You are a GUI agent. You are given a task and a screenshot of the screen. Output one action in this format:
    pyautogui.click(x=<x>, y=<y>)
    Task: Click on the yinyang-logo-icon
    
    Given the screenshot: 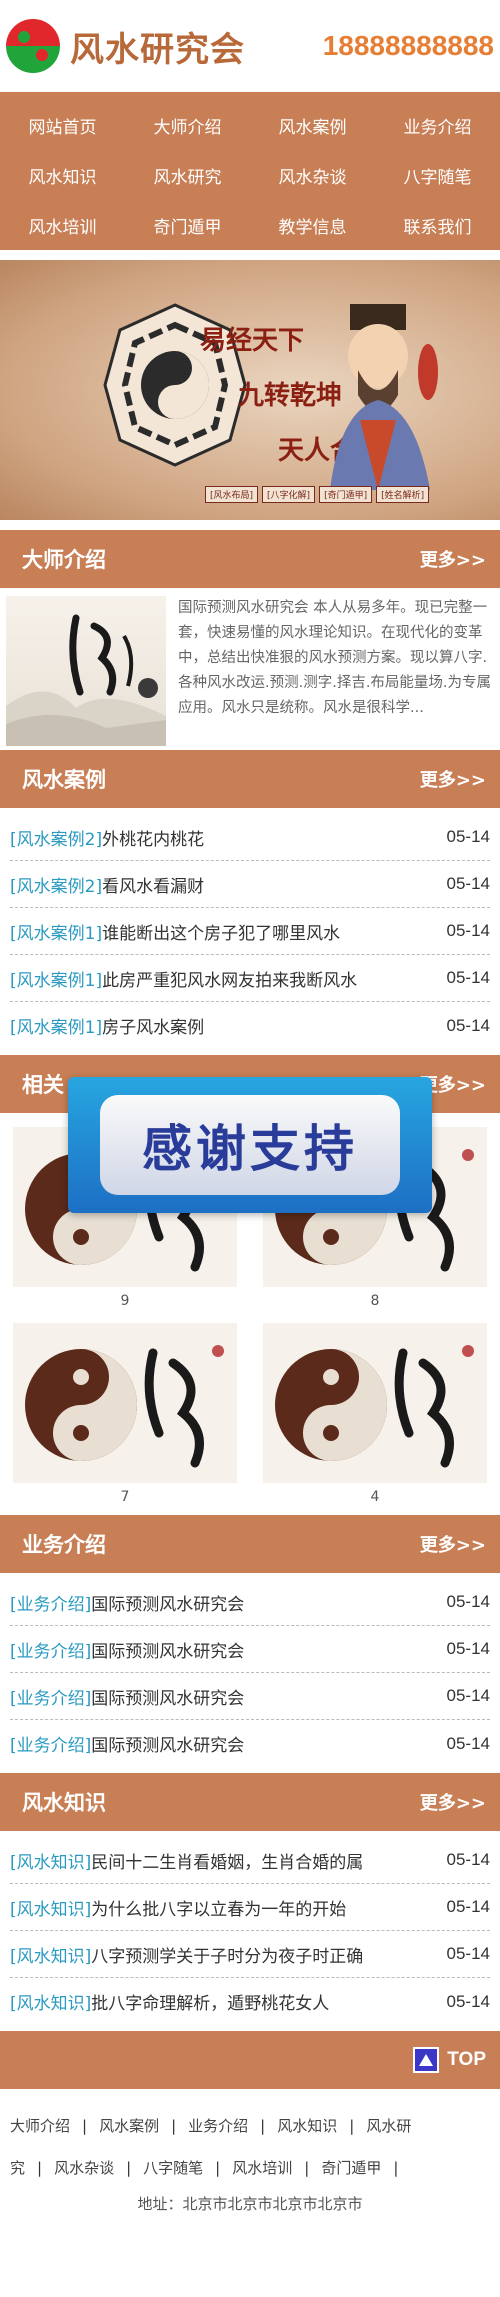 What is the action you would take?
    pyautogui.click(x=33, y=46)
    